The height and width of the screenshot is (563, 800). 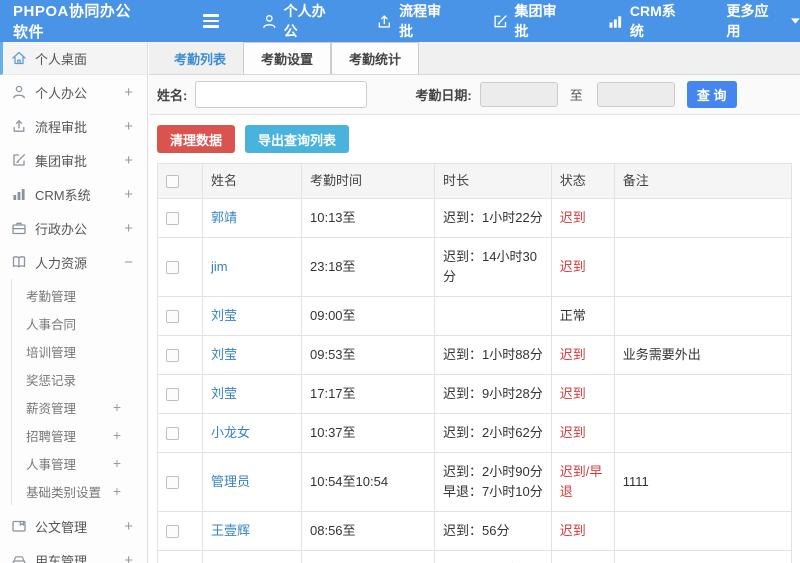 What do you see at coordinates (647, 21) in the screenshot?
I see `navbar-item: CRM系统` at bounding box center [647, 21].